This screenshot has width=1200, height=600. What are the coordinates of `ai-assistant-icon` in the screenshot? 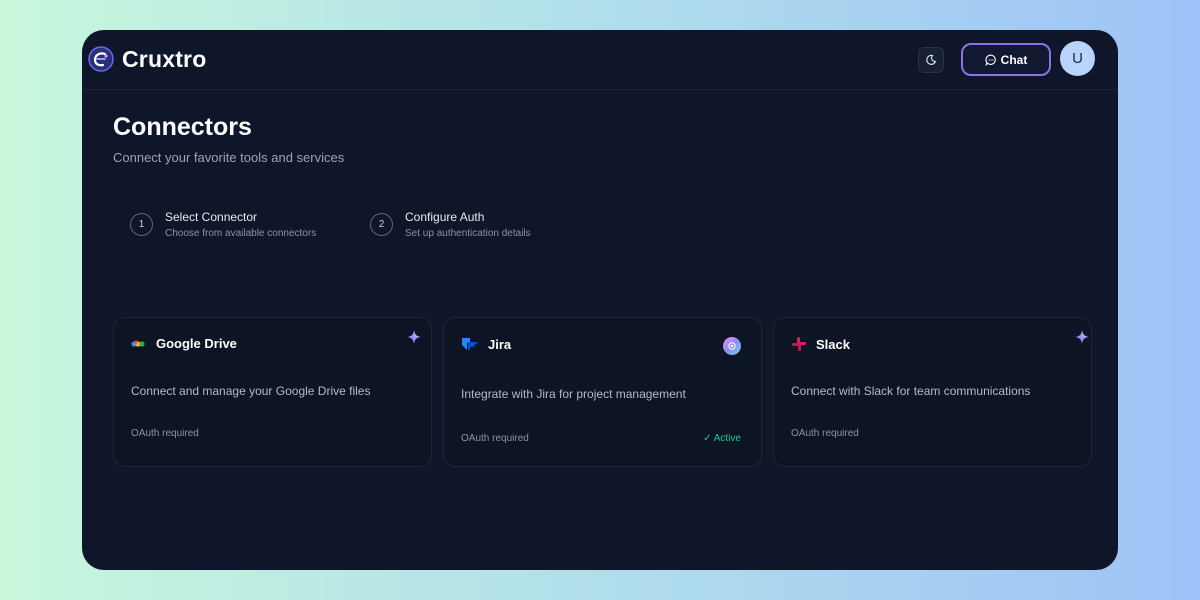 It's located at (732, 346).